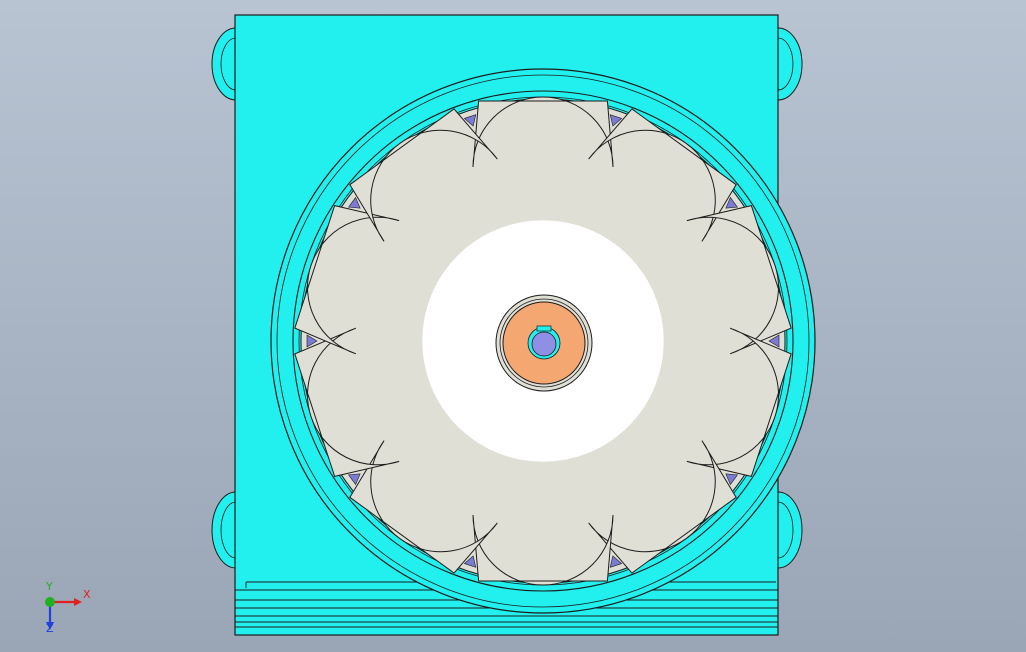 The width and height of the screenshot is (1026, 652). Describe the element at coordinates (50, 628) in the screenshot. I see `z-axis-label: Z` at that location.